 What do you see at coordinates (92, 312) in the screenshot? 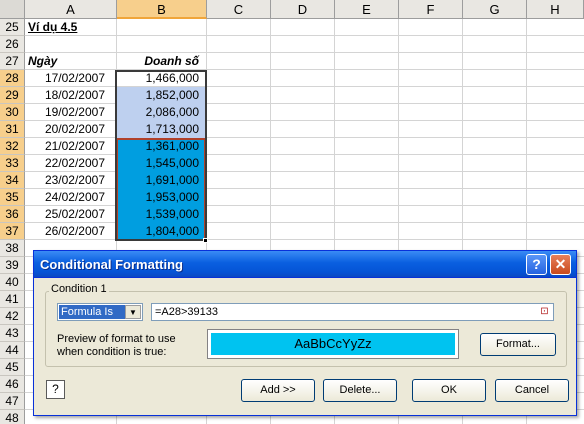
I see `condition-type-value: Formula Is` at bounding box center [92, 312].